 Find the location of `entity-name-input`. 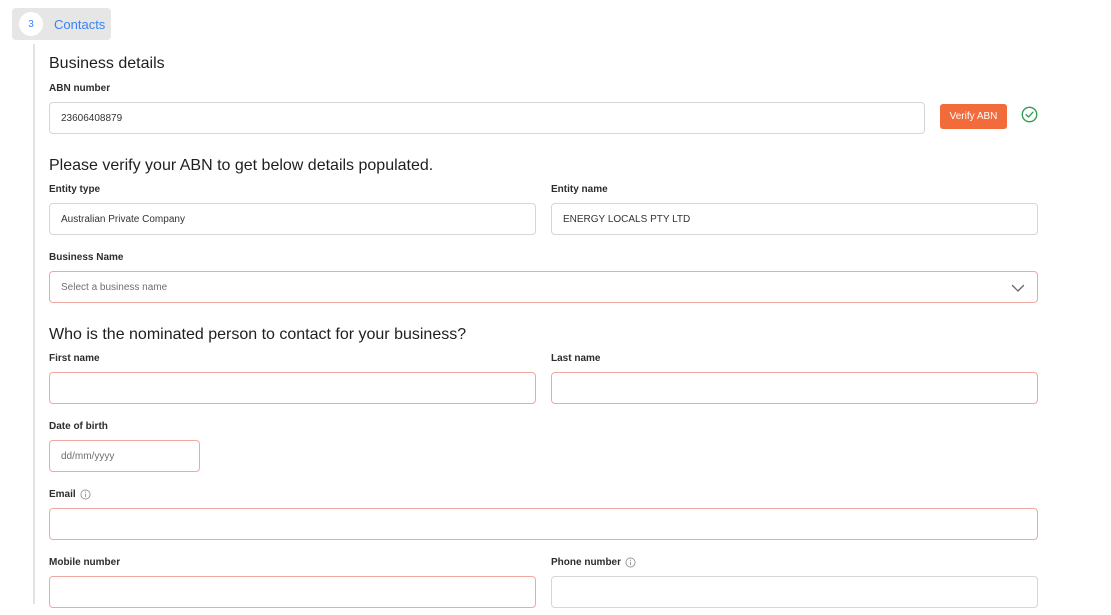

entity-name-input is located at coordinates (794, 219).